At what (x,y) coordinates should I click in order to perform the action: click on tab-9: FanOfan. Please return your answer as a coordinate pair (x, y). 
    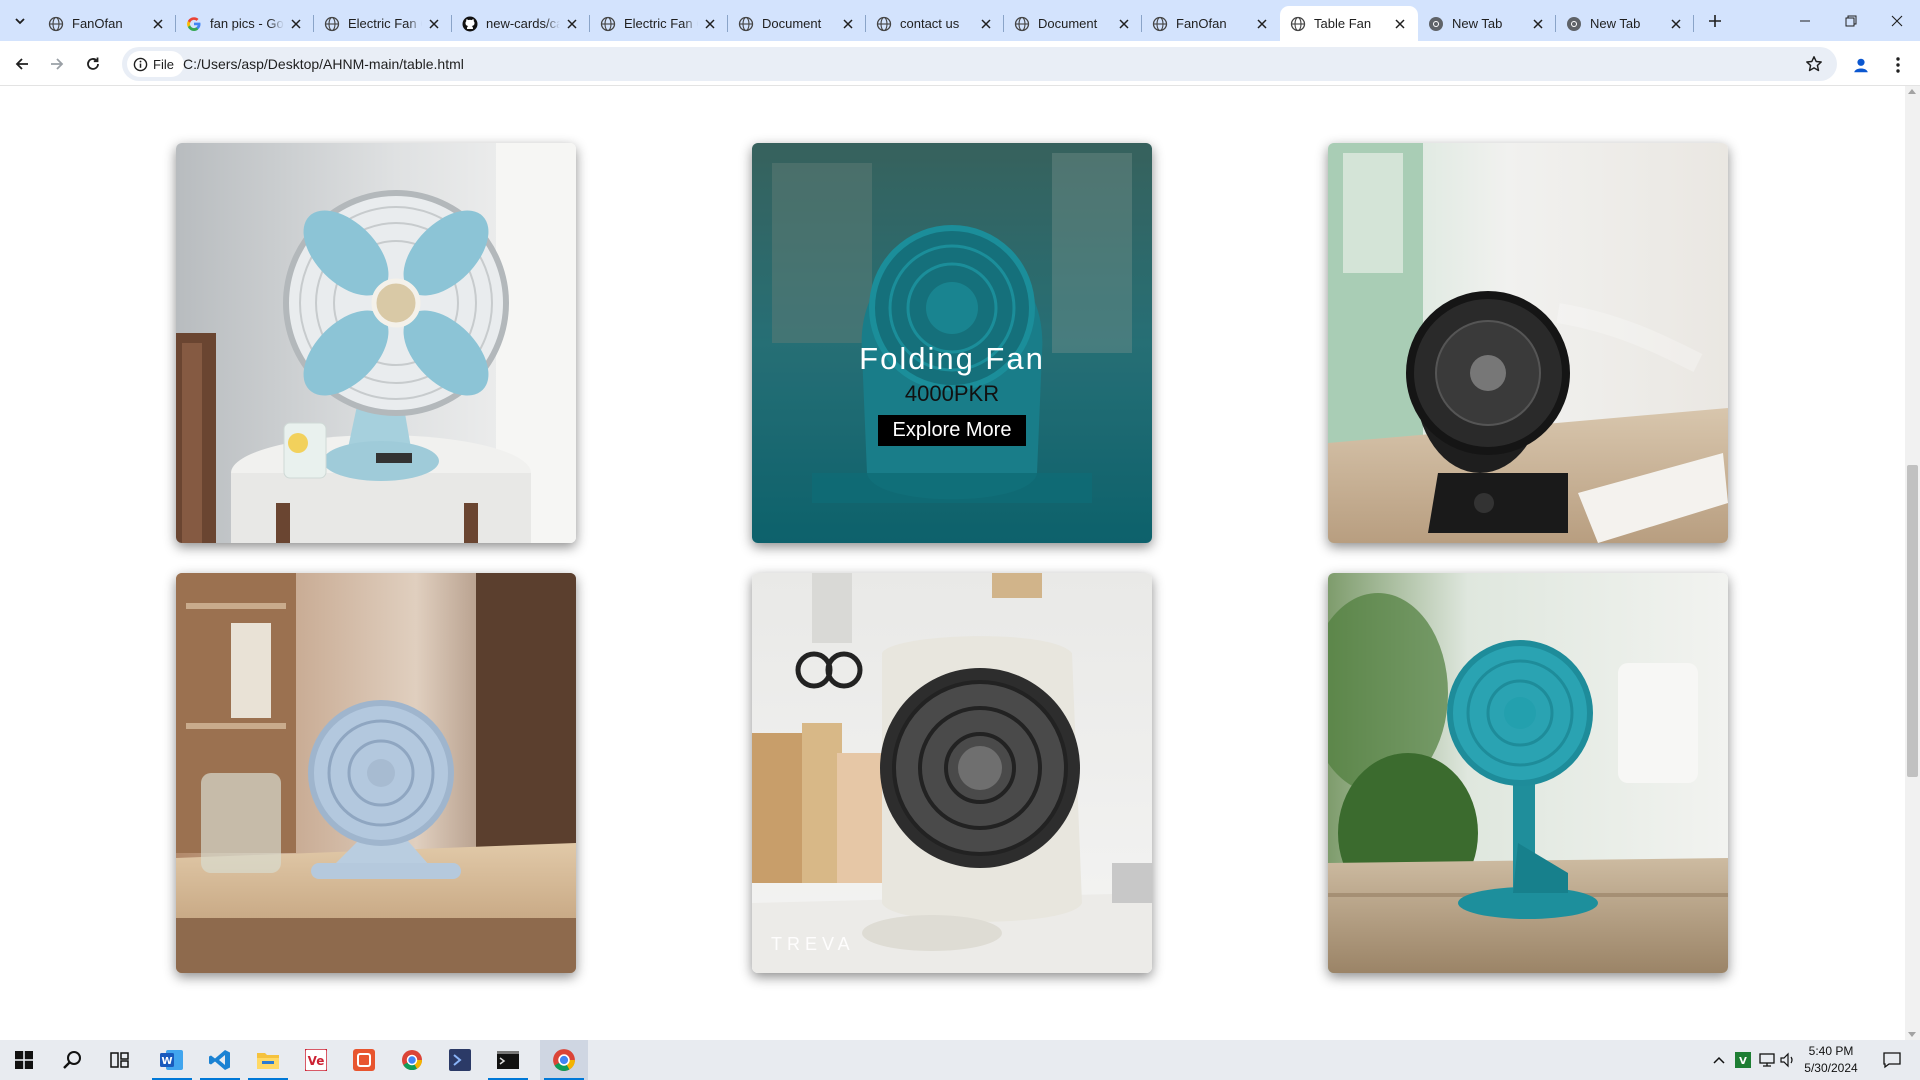
    Looking at the image, I should click on (1211, 23).